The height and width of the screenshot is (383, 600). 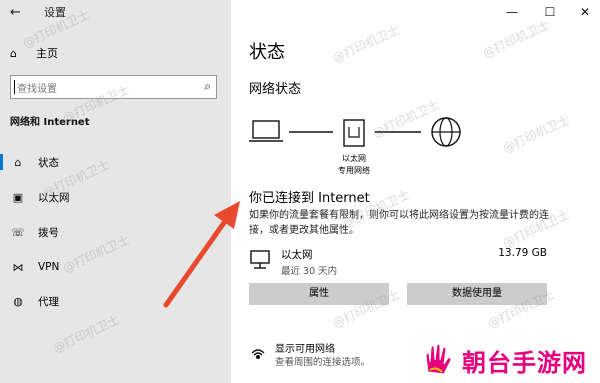 What do you see at coordinates (524, 362) in the screenshot?
I see `brand-text: 朝台手游网` at bounding box center [524, 362].